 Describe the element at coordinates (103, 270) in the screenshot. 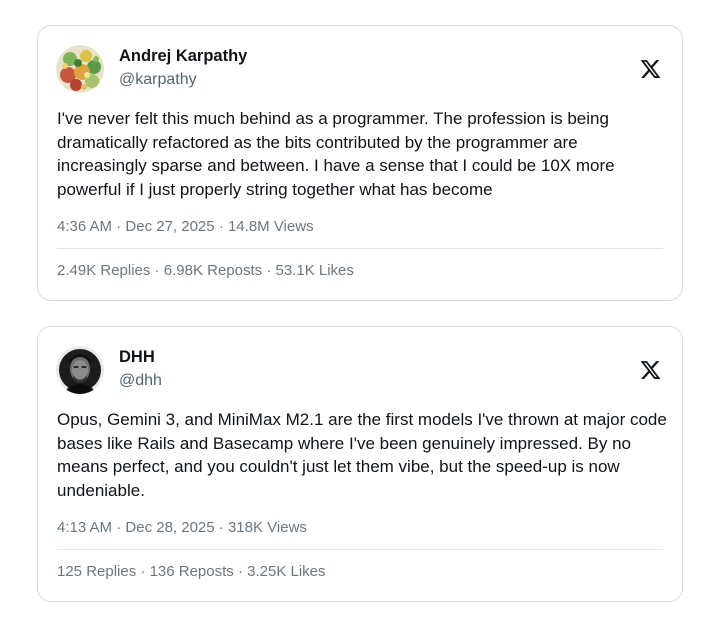

I see `replies-count: 2.49K Replies` at that location.